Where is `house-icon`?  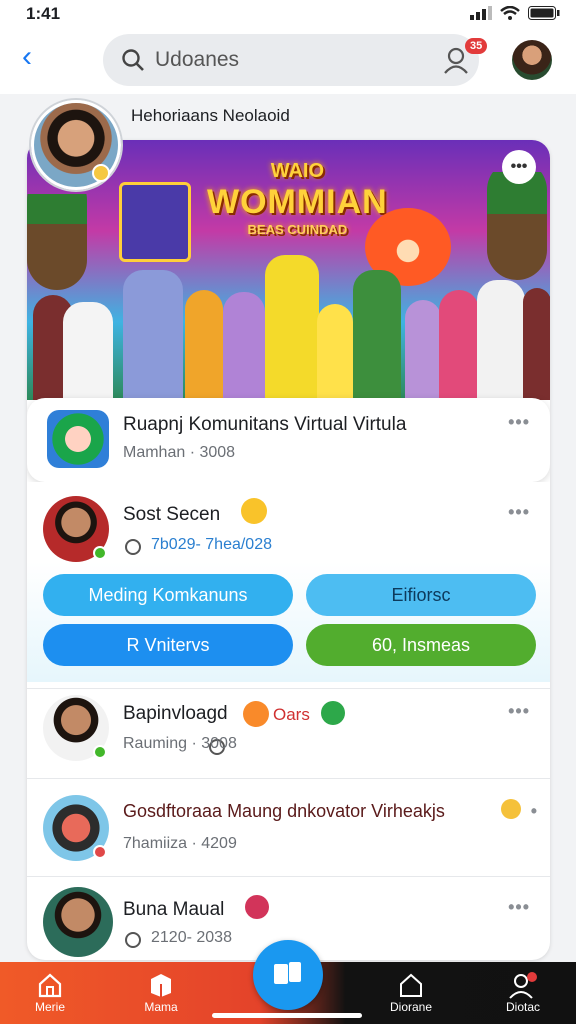 house-icon is located at coordinates (411, 985).